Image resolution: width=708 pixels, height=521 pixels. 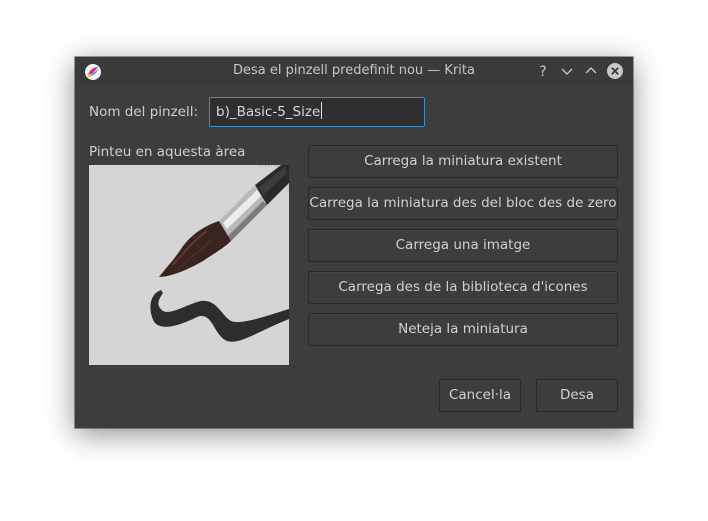 I want to click on chevron-down-icon, so click(x=567, y=71).